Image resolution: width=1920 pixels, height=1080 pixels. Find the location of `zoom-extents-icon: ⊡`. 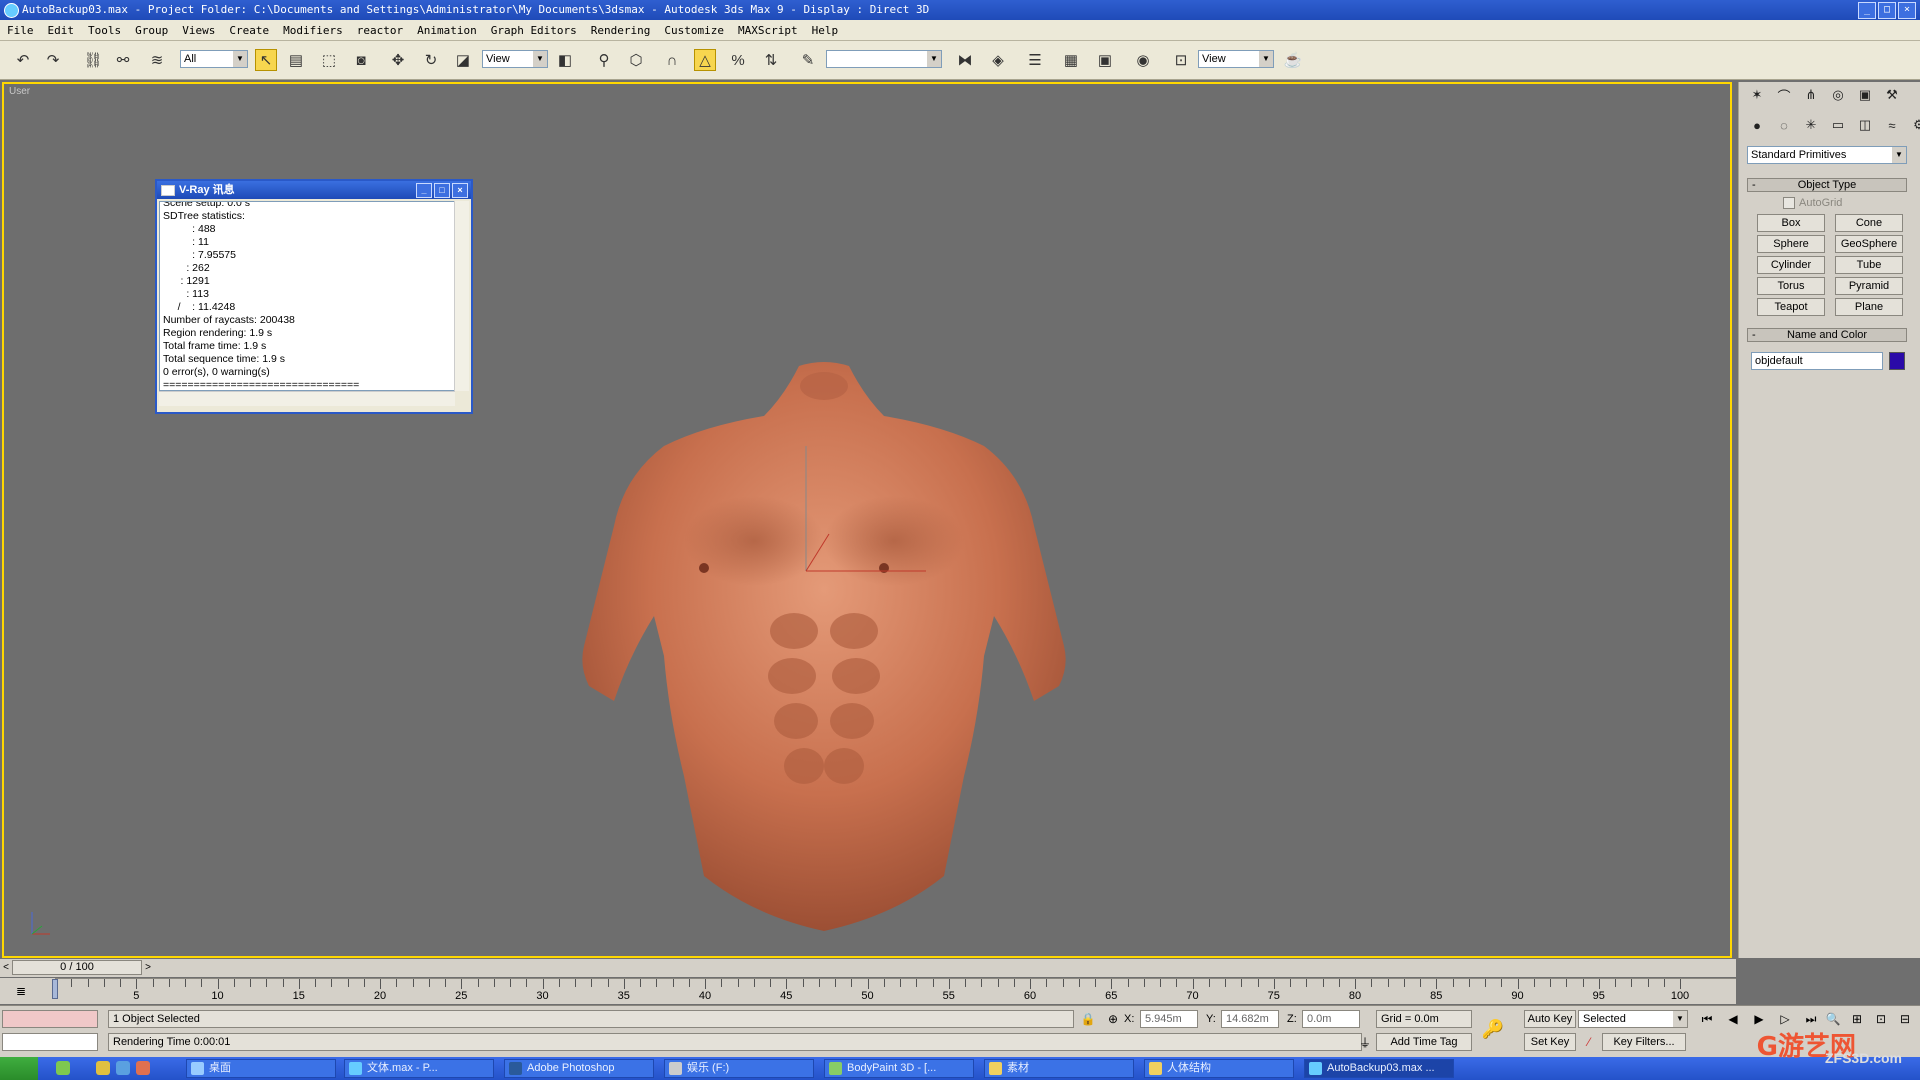

zoom-extents-icon: ⊡ is located at coordinates (1881, 1019).